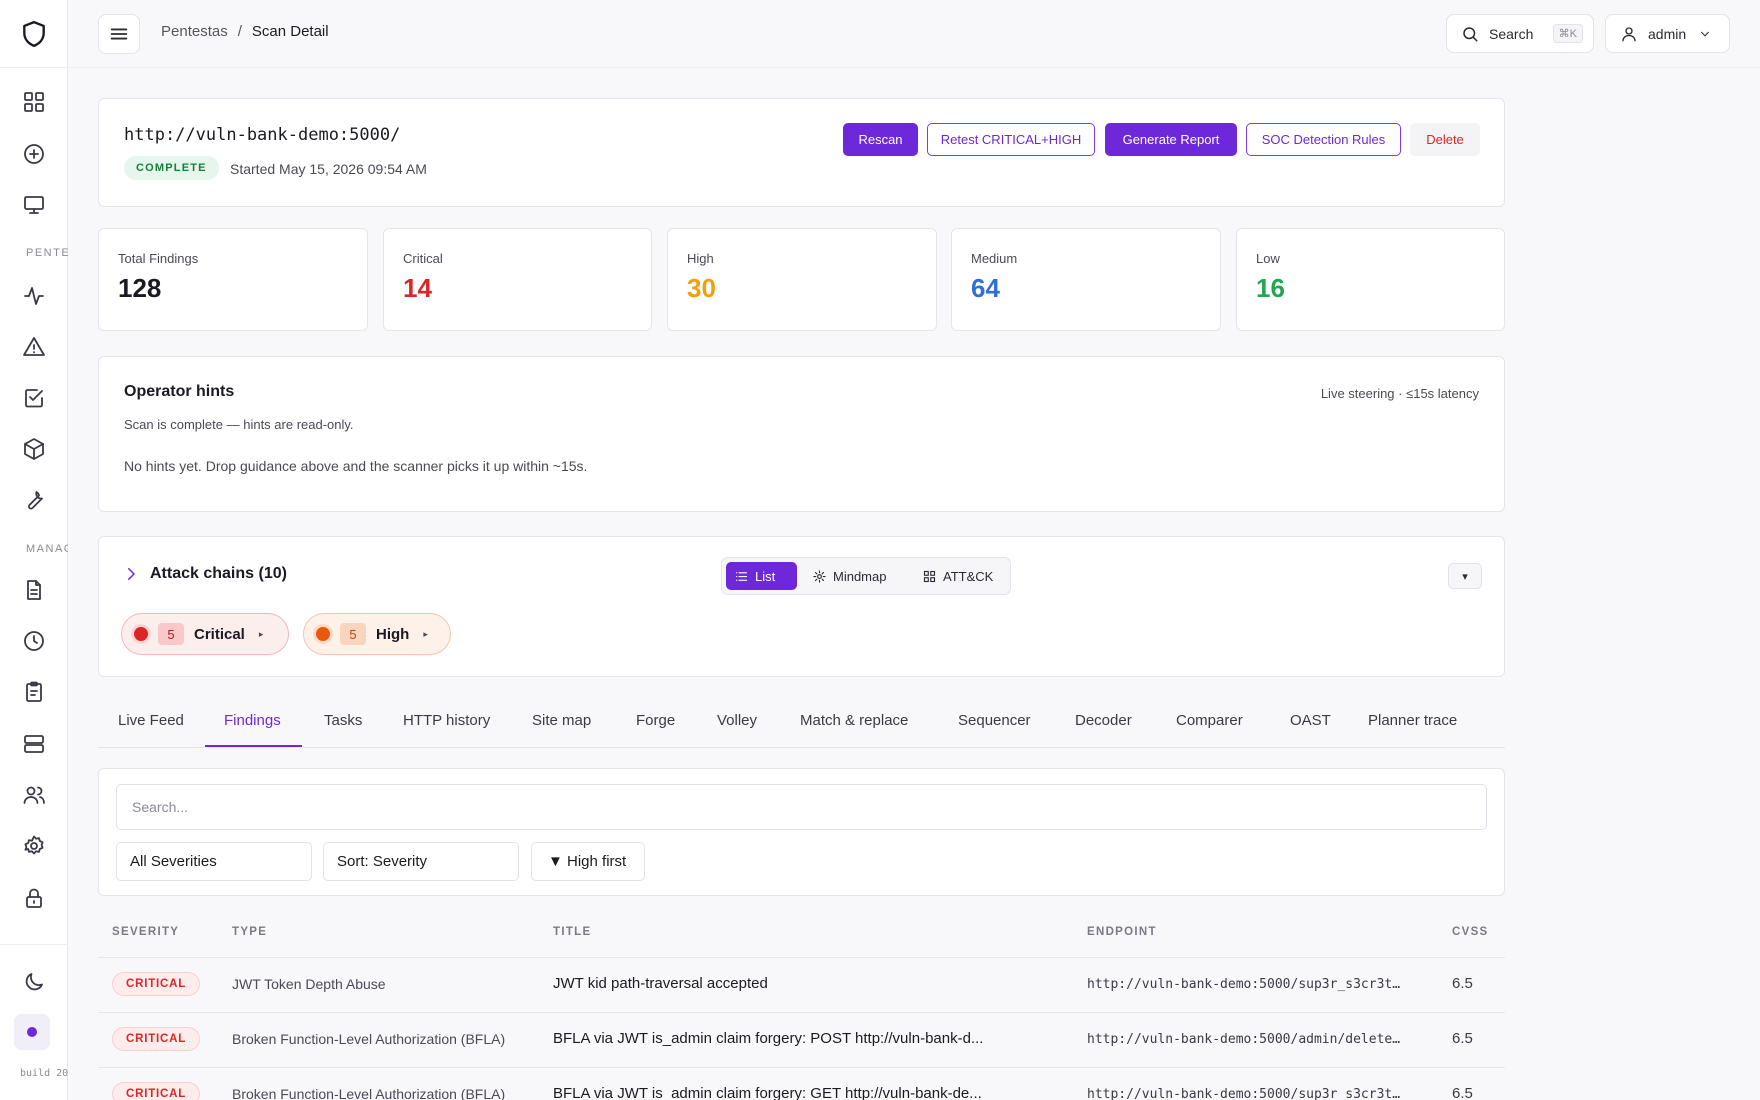 This screenshot has height=1100, width=1760. Describe the element at coordinates (1270, 288) in the screenshot. I see `stat-value: 16` at that location.